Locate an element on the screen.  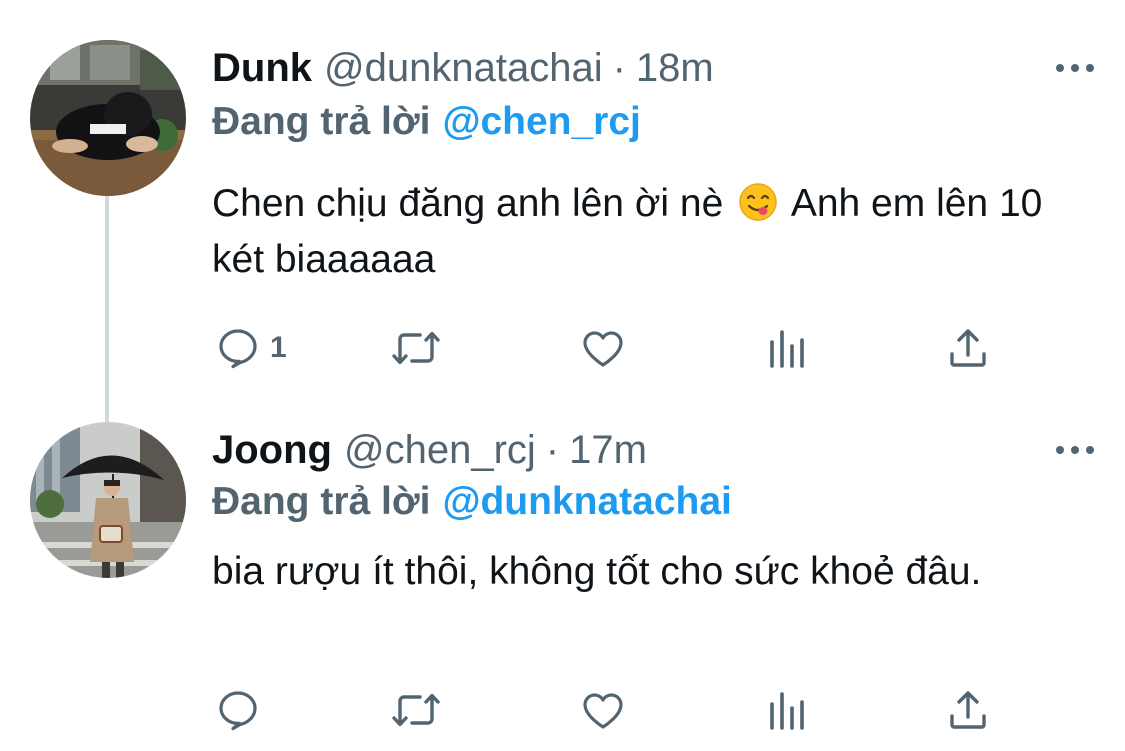
timestamp: 18m is located at coordinates (675, 68).